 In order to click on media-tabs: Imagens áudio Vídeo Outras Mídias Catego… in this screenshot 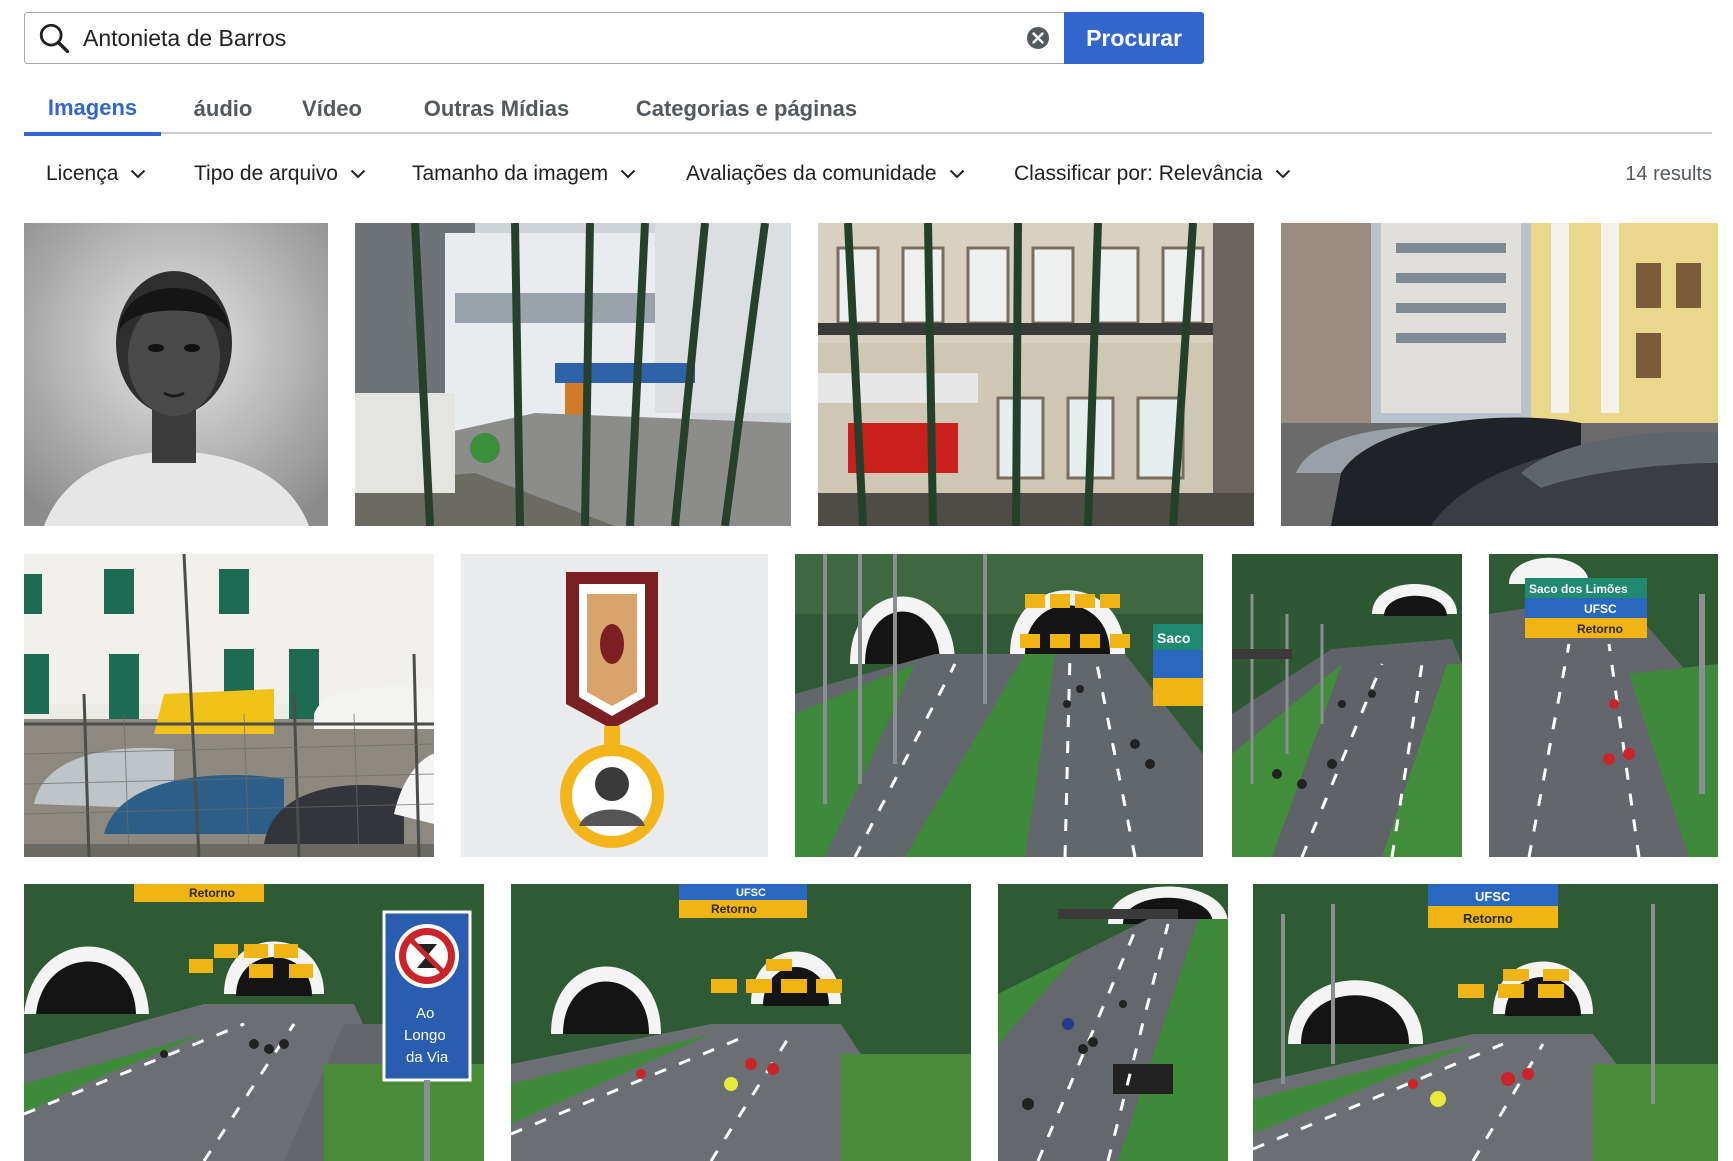, I will do `click(868, 110)`.